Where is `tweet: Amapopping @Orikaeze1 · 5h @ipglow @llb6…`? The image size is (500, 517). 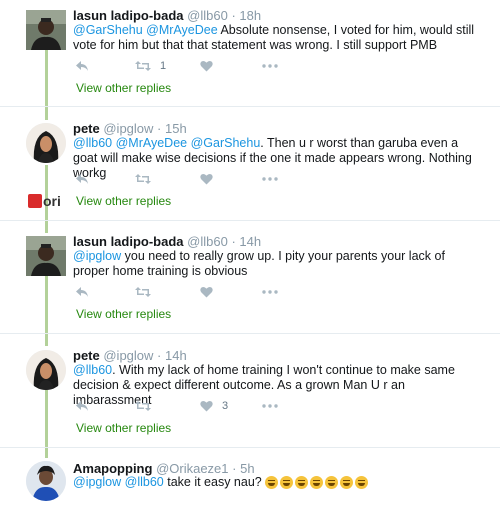
tweet: Amapopping @Orikaeze1 · 5h @ipglow @llb6… is located at coordinates (250, 485).